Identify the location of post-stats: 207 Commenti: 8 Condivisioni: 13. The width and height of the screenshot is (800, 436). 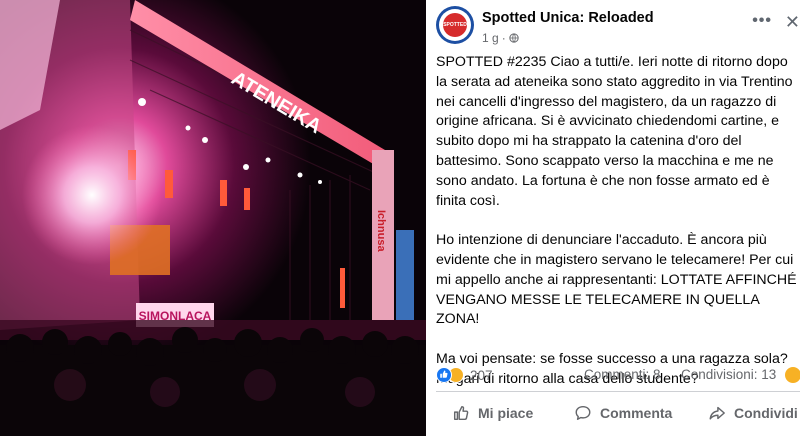
(618, 376).